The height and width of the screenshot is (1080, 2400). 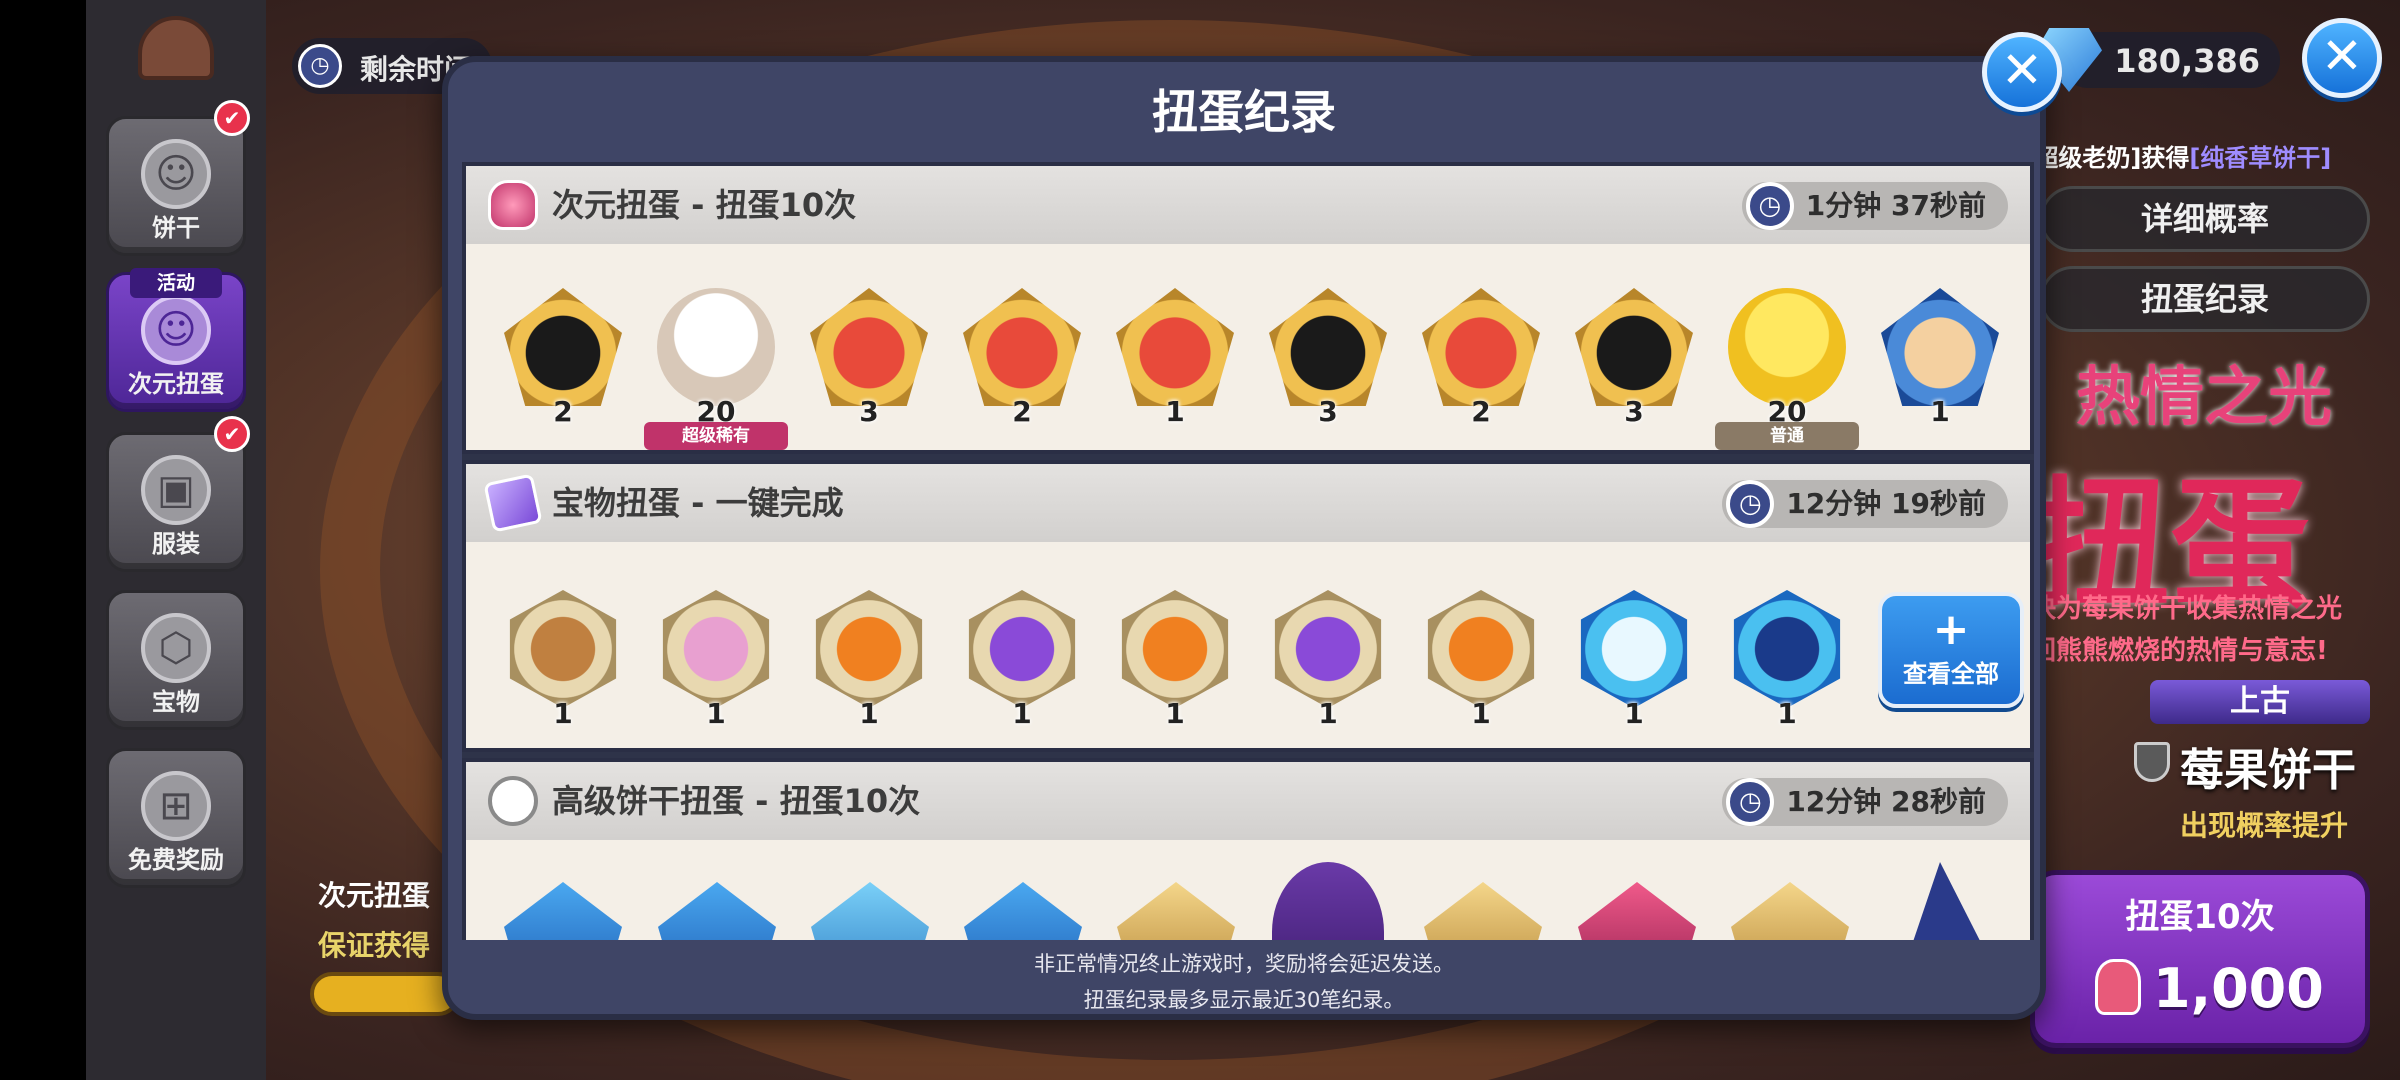 I want to click on modal-title: 扭蛋纪录, so click(x=1244, y=112).